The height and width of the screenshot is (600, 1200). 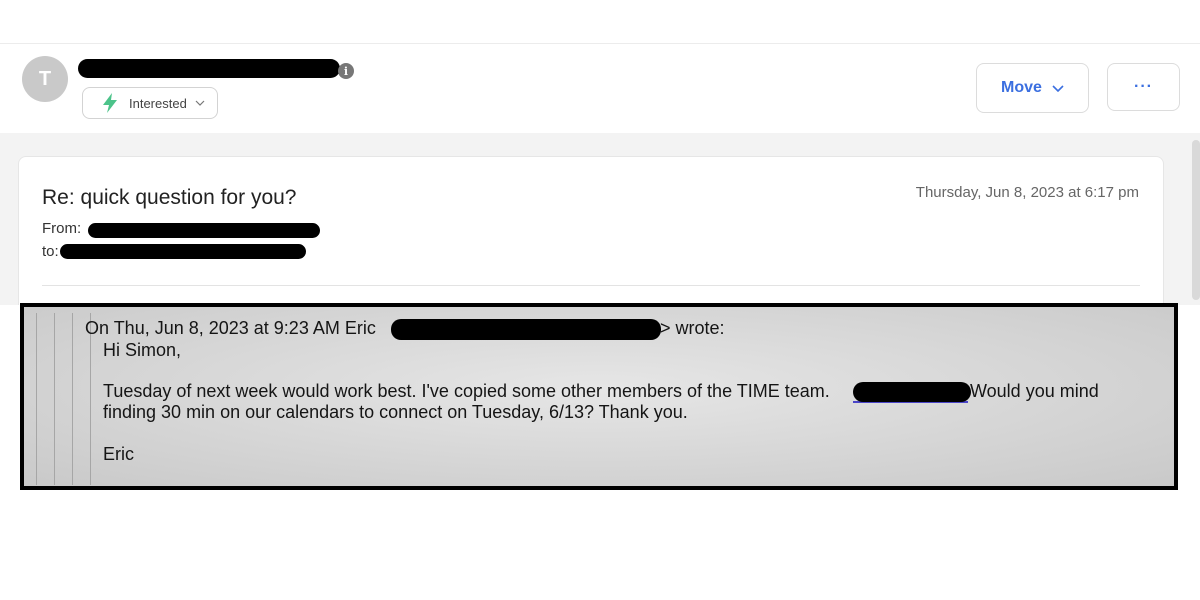 What do you see at coordinates (118, 454) in the screenshot?
I see `quote-signature: Eric` at bounding box center [118, 454].